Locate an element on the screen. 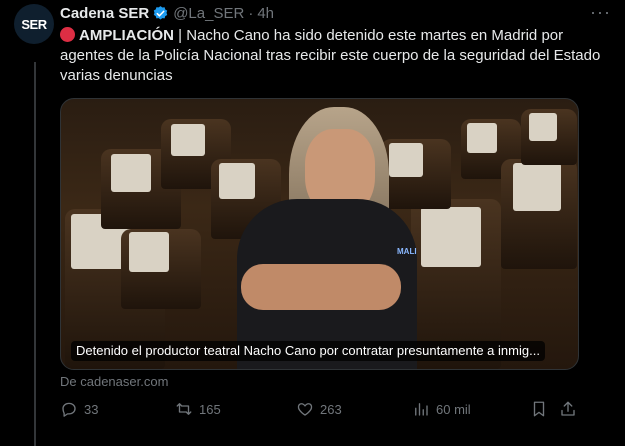 This screenshot has height=446, width=625. heart-icon is located at coordinates (305, 409).